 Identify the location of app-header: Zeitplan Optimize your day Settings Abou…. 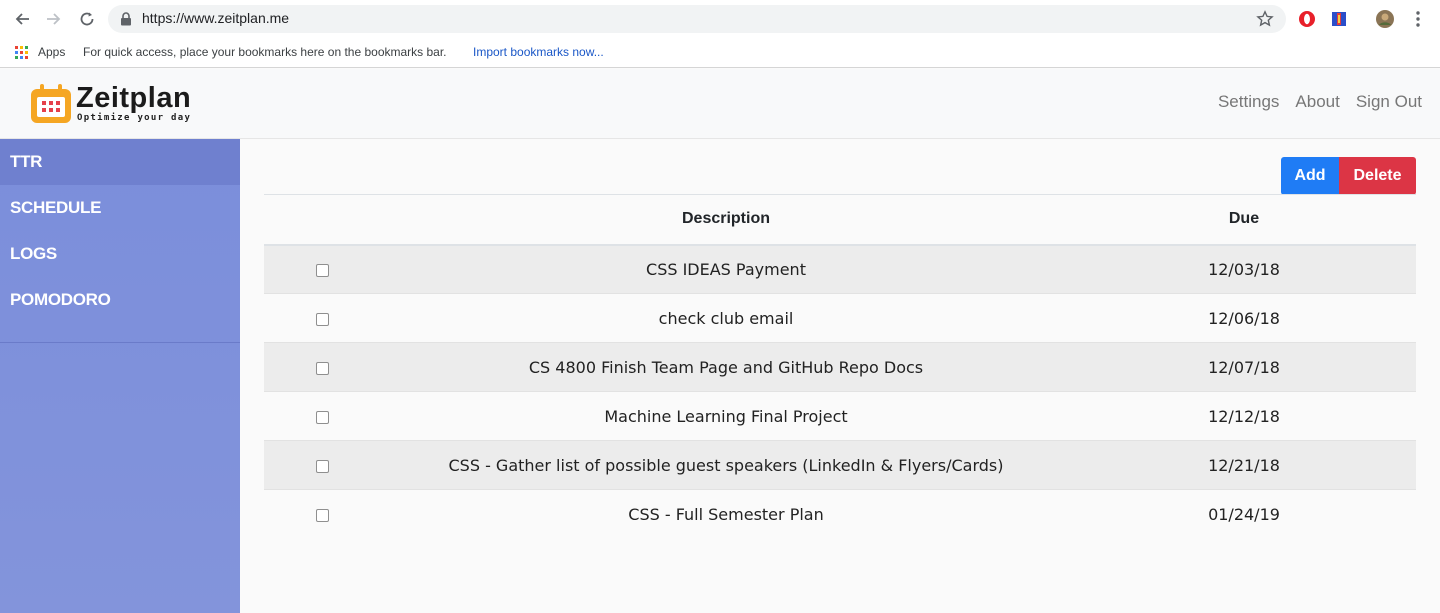
(720, 104).